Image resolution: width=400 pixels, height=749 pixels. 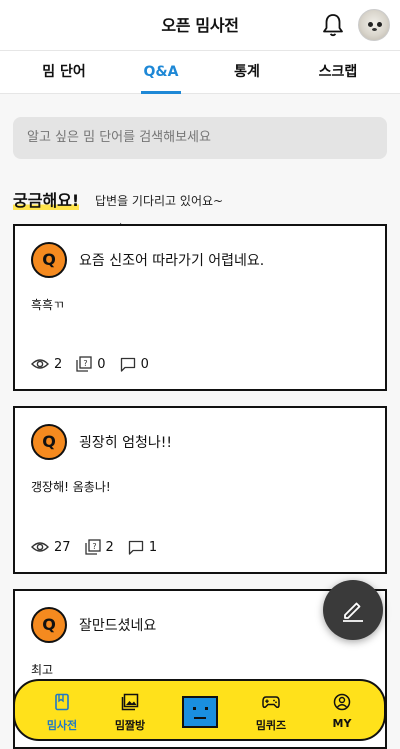 I want to click on question-body: 흑흑ㄲ, so click(x=48, y=305).